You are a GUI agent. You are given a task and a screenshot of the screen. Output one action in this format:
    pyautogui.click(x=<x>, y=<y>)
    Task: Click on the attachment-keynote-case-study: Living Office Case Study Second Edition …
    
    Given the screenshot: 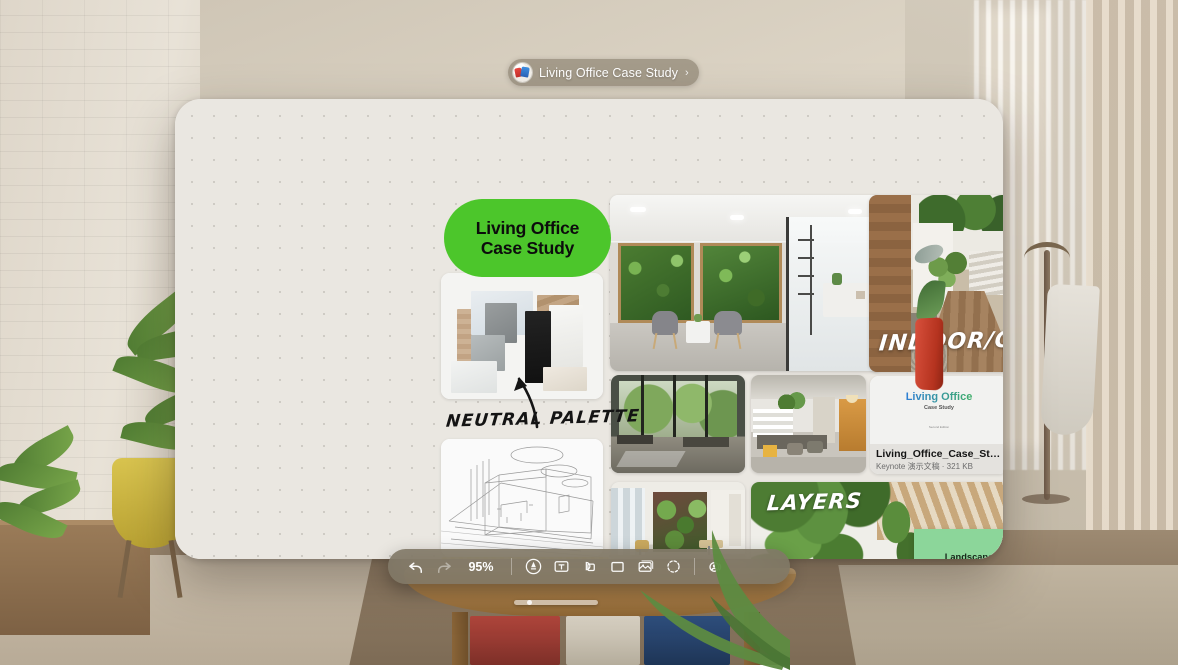 What is the action you would take?
    pyautogui.click(x=936, y=425)
    